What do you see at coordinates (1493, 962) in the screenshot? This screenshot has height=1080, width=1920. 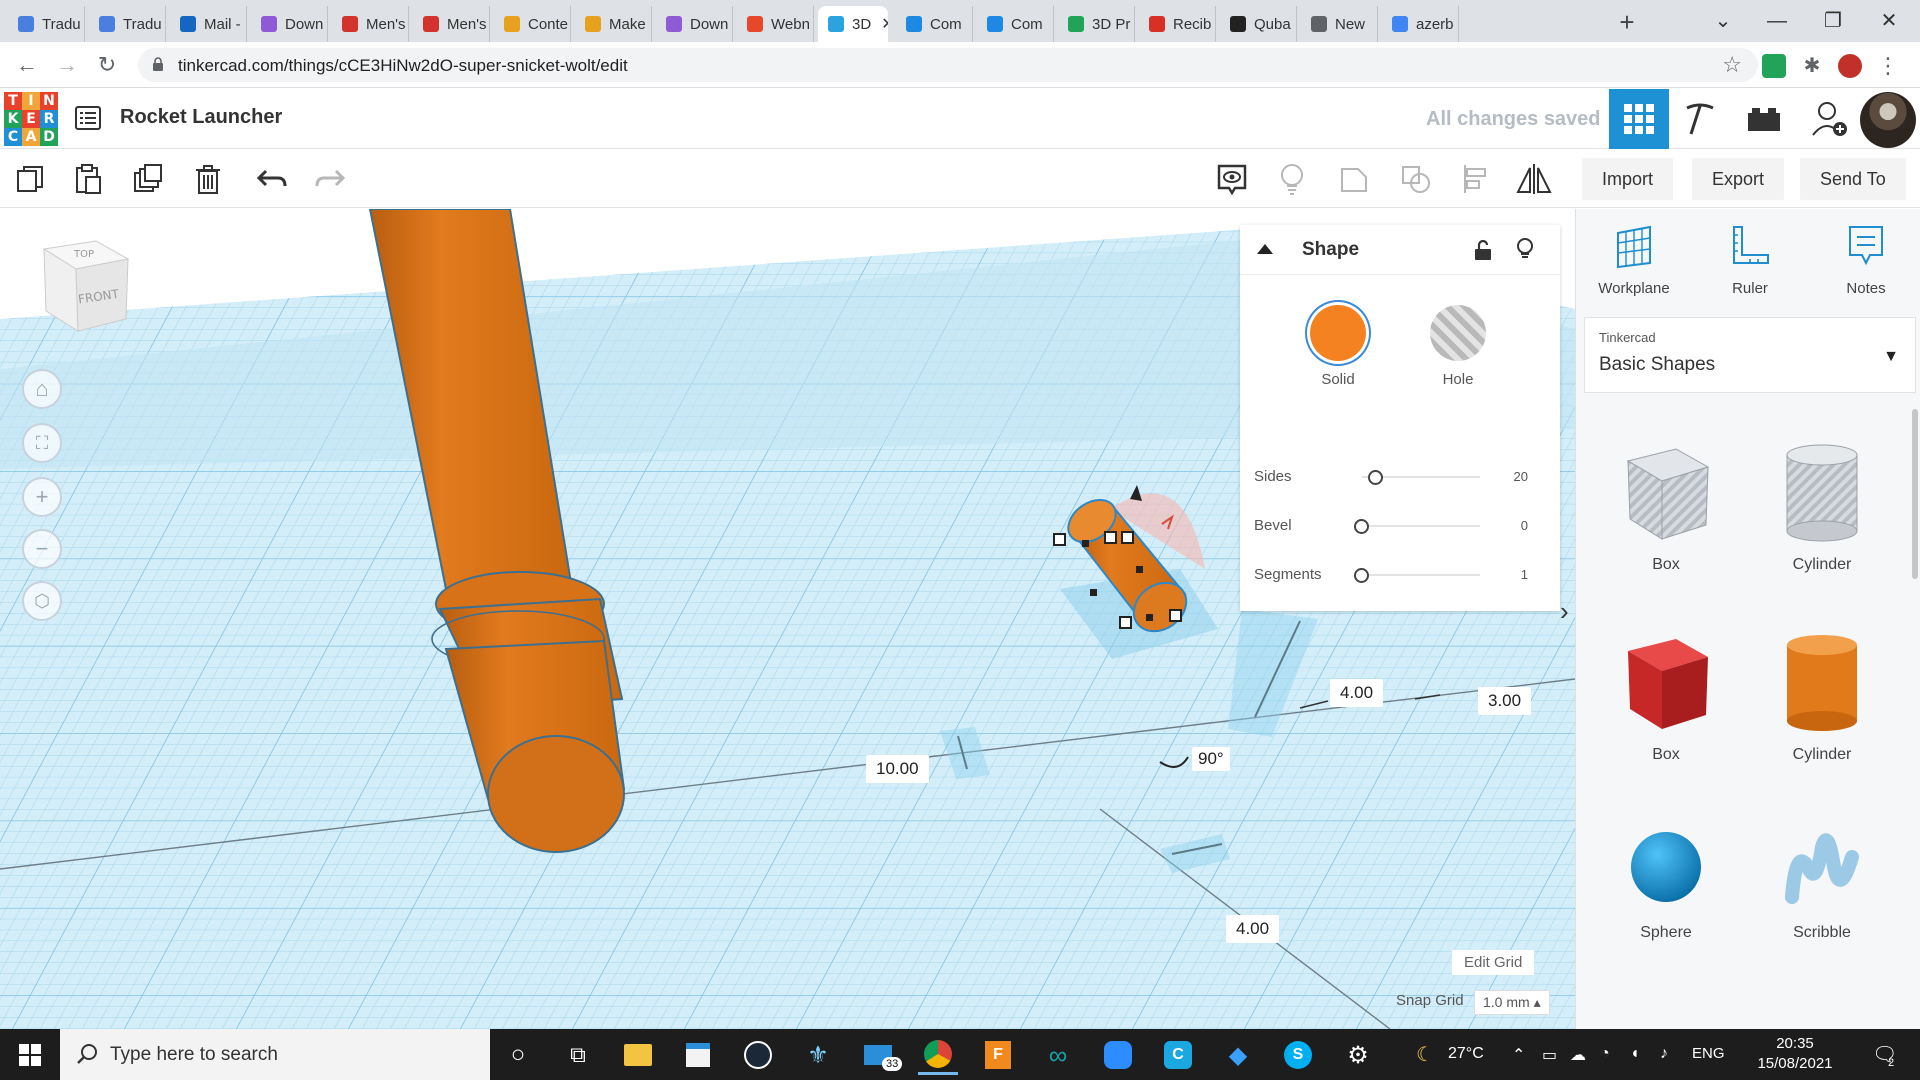 I see `edit-grid-button: Edit Grid` at bounding box center [1493, 962].